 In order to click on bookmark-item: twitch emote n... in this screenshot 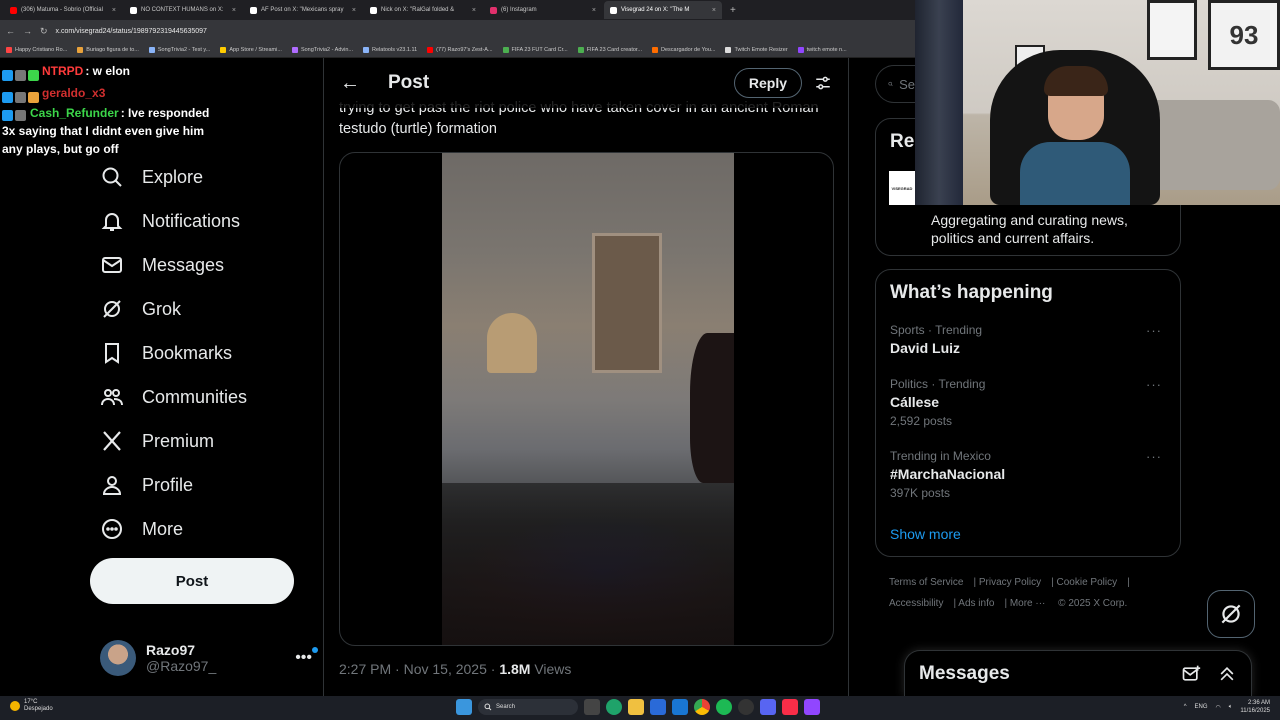, I will do `click(822, 49)`.